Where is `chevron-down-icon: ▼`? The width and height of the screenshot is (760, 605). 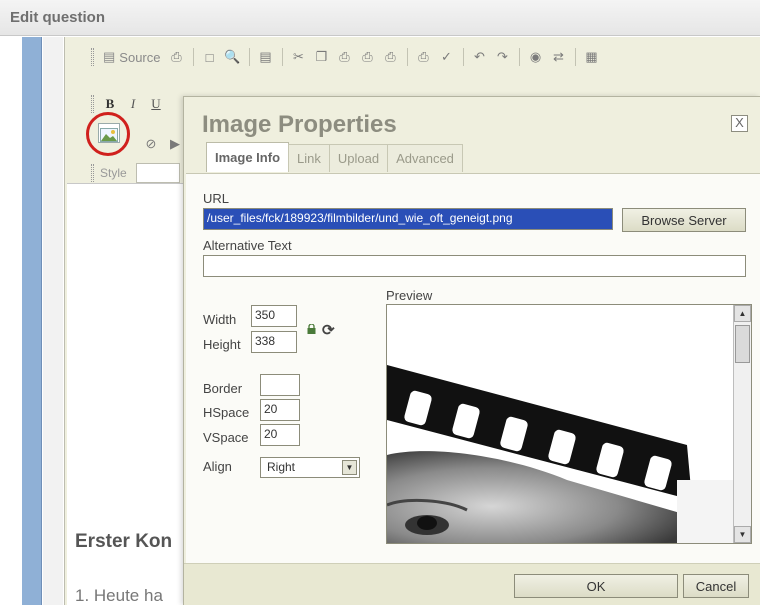 chevron-down-icon: ▼ is located at coordinates (349, 467).